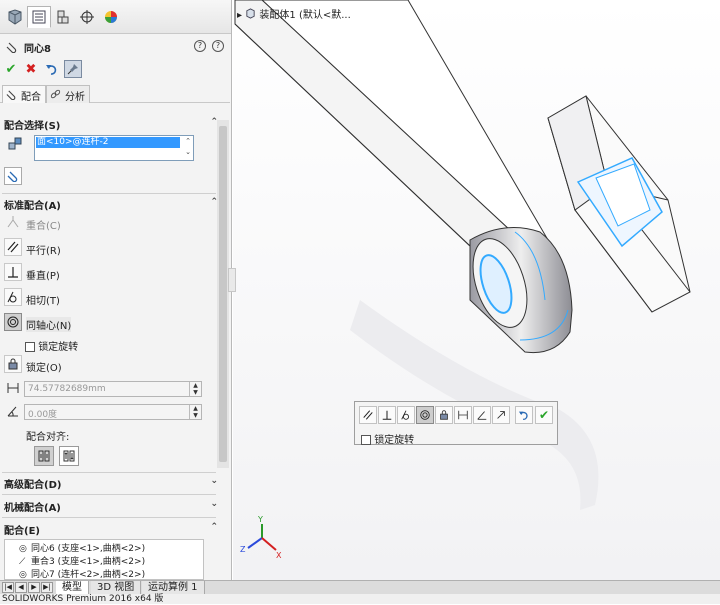  I want to click on tab-mates: 配合, so click(24, 94).